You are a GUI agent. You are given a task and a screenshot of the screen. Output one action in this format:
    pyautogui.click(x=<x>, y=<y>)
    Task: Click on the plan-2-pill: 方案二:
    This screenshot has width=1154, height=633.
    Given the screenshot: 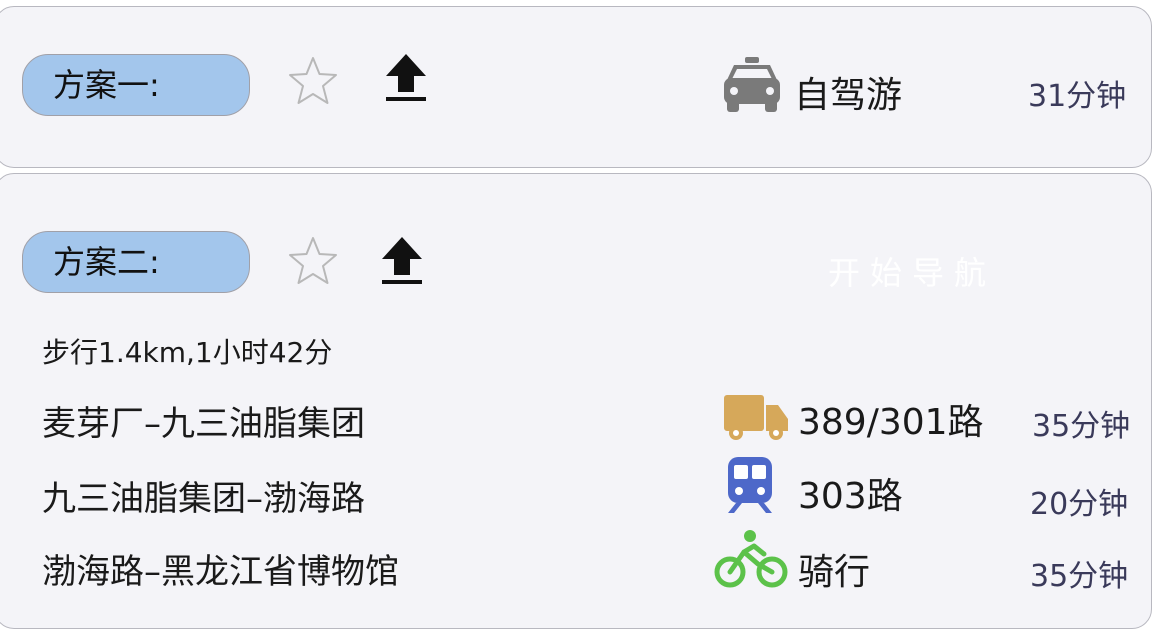 What is the action you would take?
    pyautogui.click(x=136, y=262)
    